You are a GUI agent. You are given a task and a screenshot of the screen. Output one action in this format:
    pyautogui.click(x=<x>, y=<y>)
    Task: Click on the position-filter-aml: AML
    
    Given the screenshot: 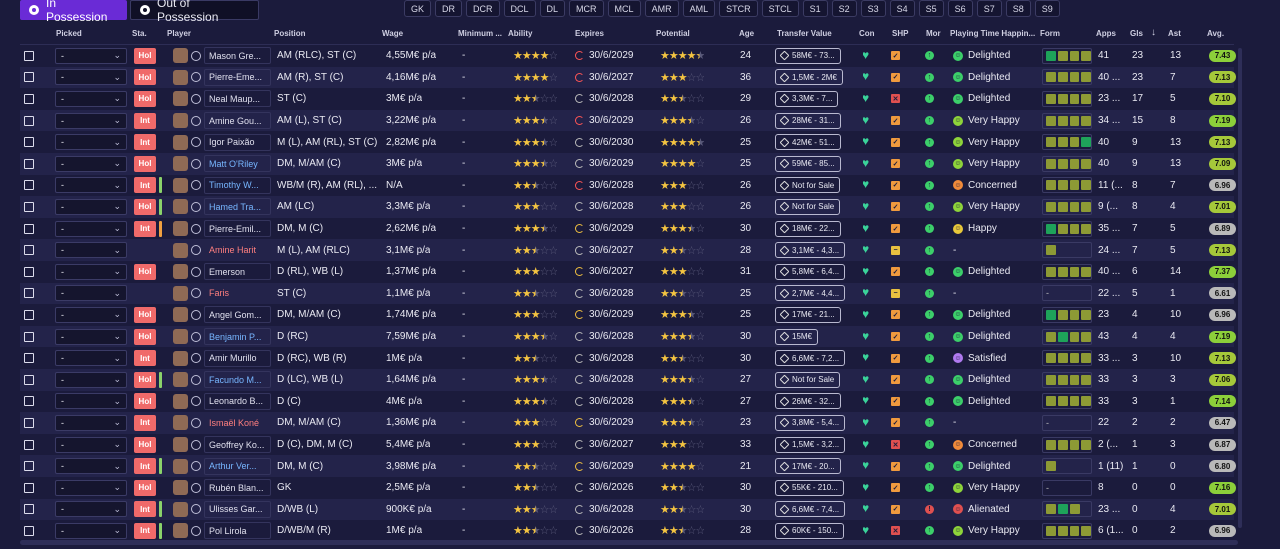 What is the action you would take?
    pyautogui.click(x=699, y=8)
    